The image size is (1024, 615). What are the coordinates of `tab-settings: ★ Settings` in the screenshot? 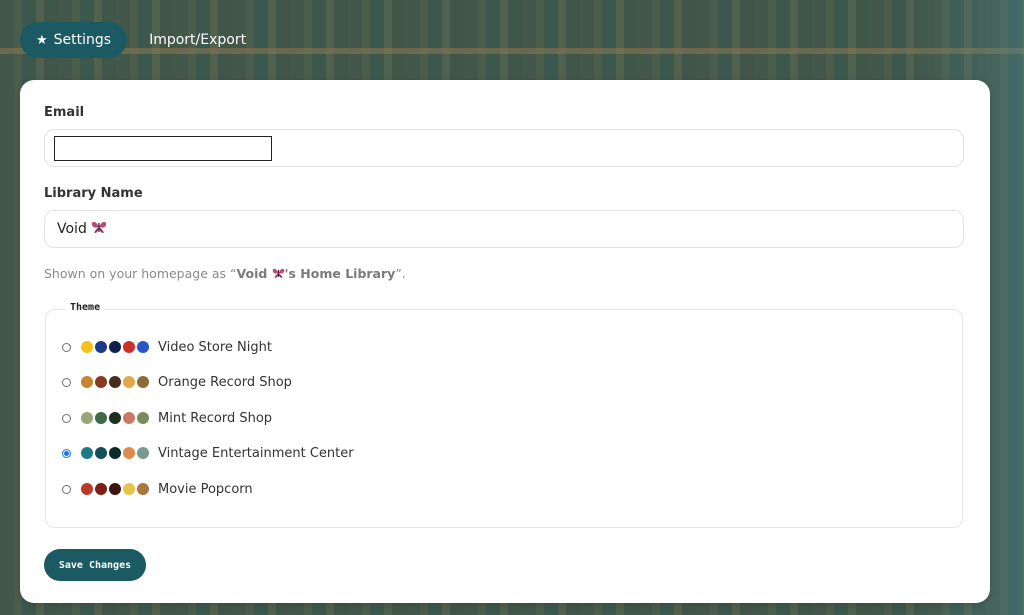 It's located at (74, 40).